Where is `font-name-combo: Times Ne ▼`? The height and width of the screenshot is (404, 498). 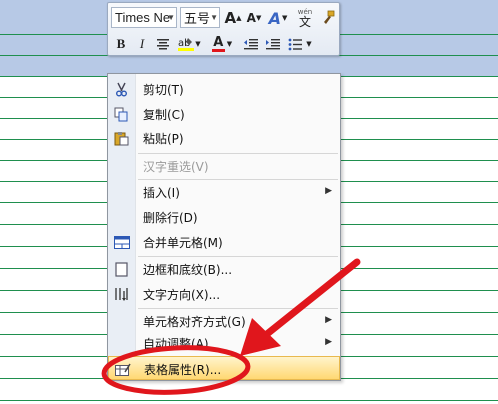 font-name-combo: Times Ne ▼ is located at coordinates (144, 17).